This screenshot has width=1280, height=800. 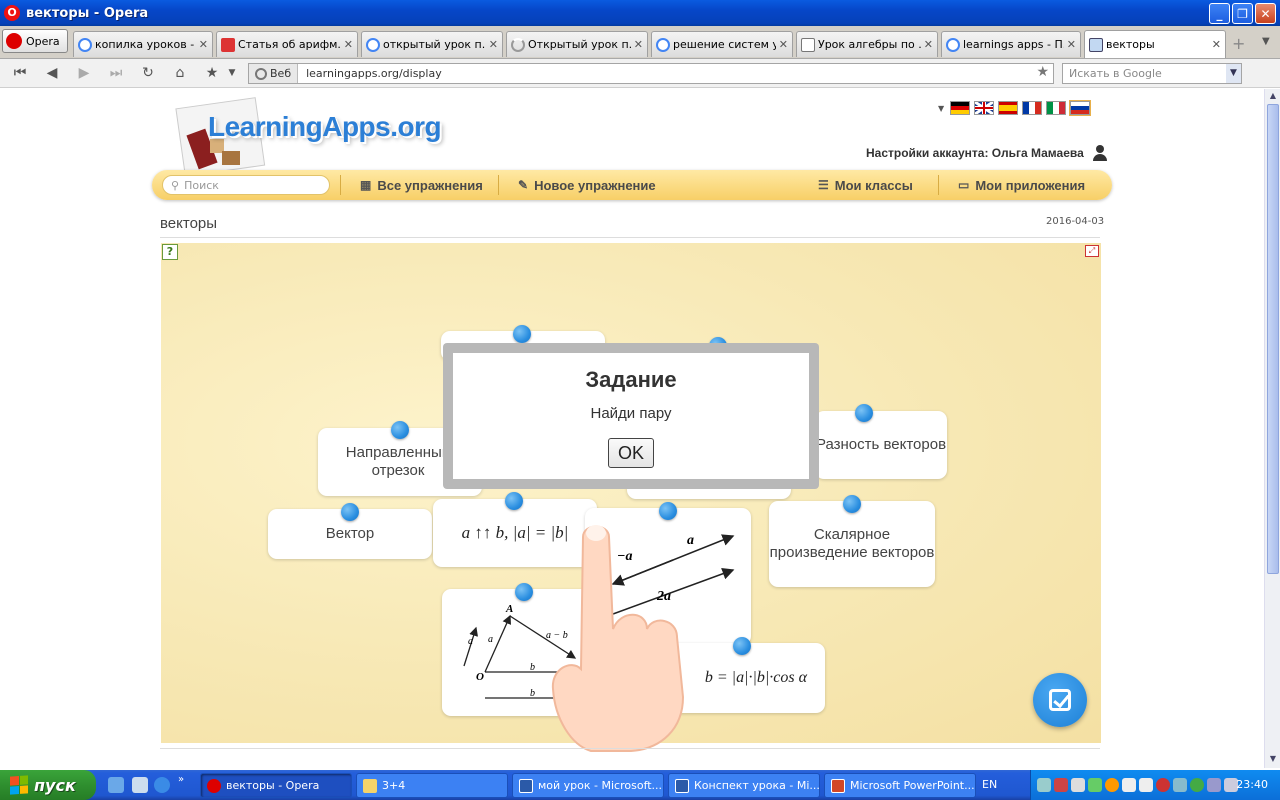 What do you see at coordinates (864, 413) in the screenshot?
I see `pin-icon` at bounding box center [864, 413].